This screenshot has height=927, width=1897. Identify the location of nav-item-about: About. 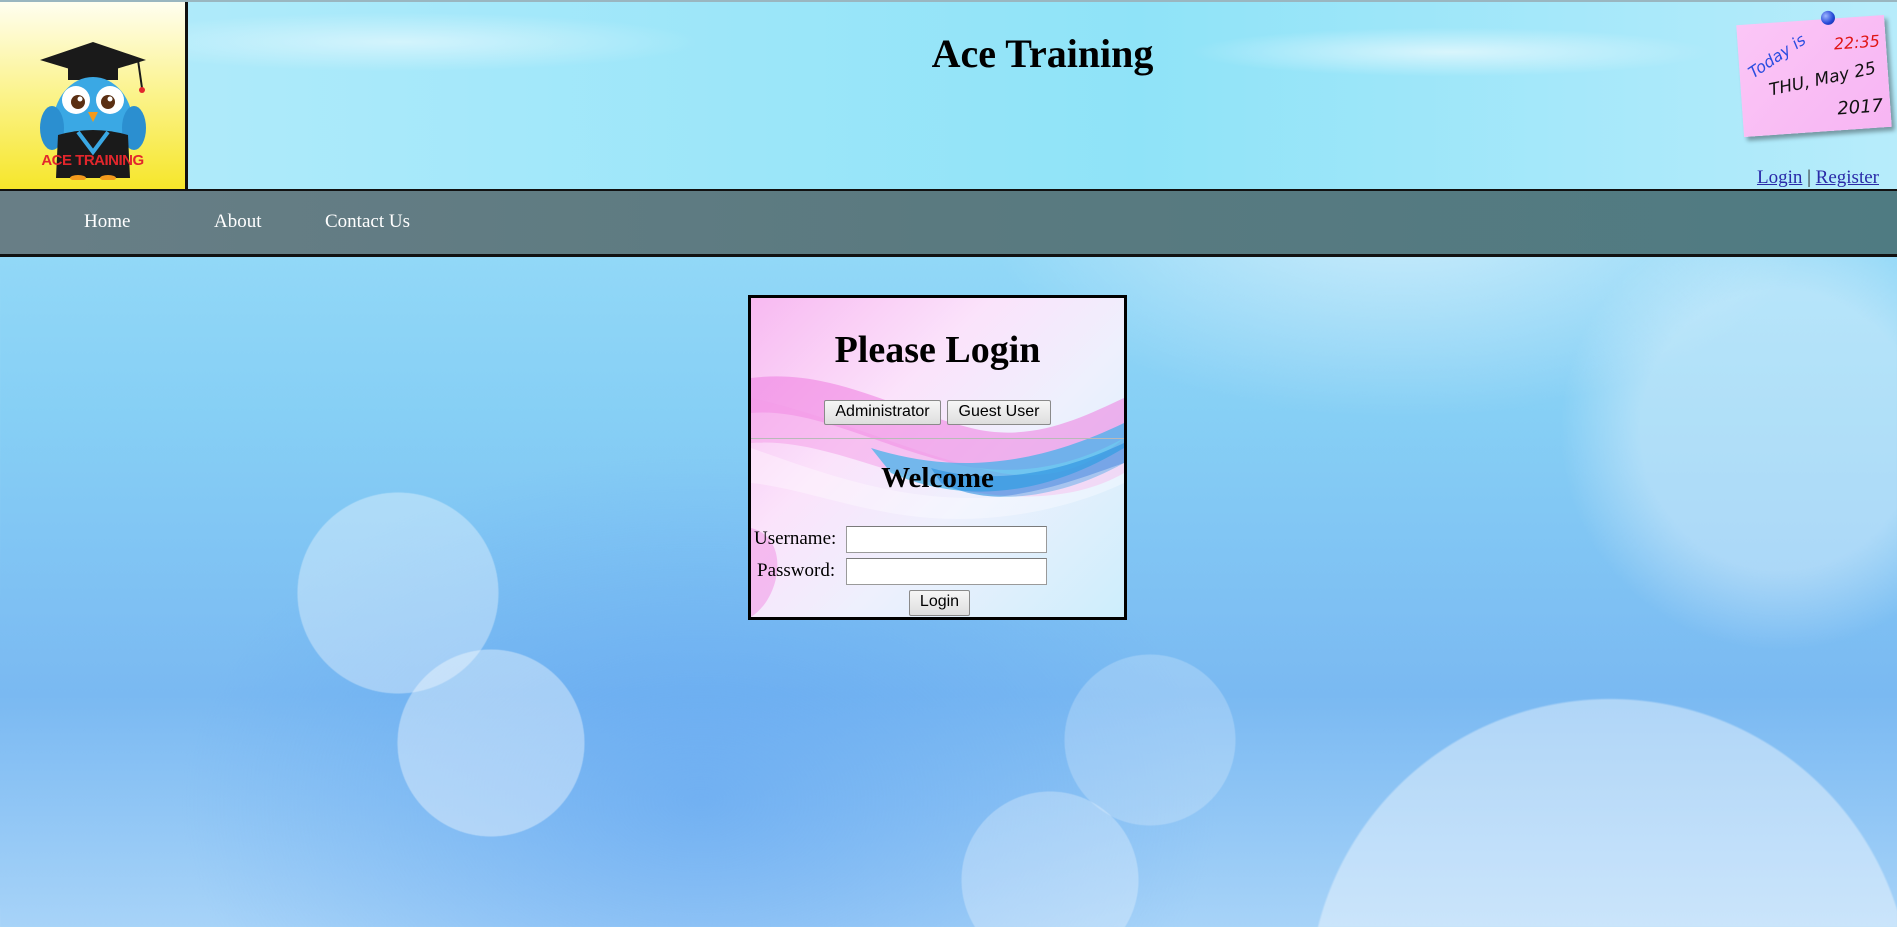
(238, 222).